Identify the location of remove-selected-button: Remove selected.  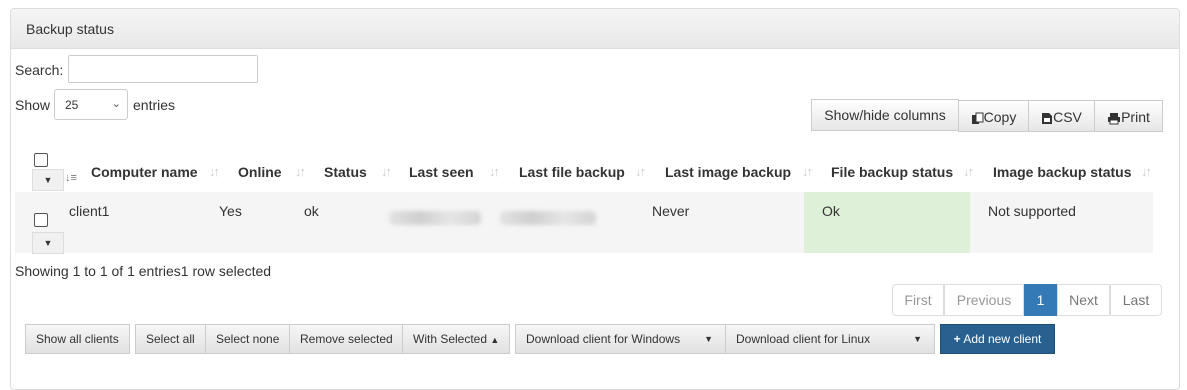
(346, 339).